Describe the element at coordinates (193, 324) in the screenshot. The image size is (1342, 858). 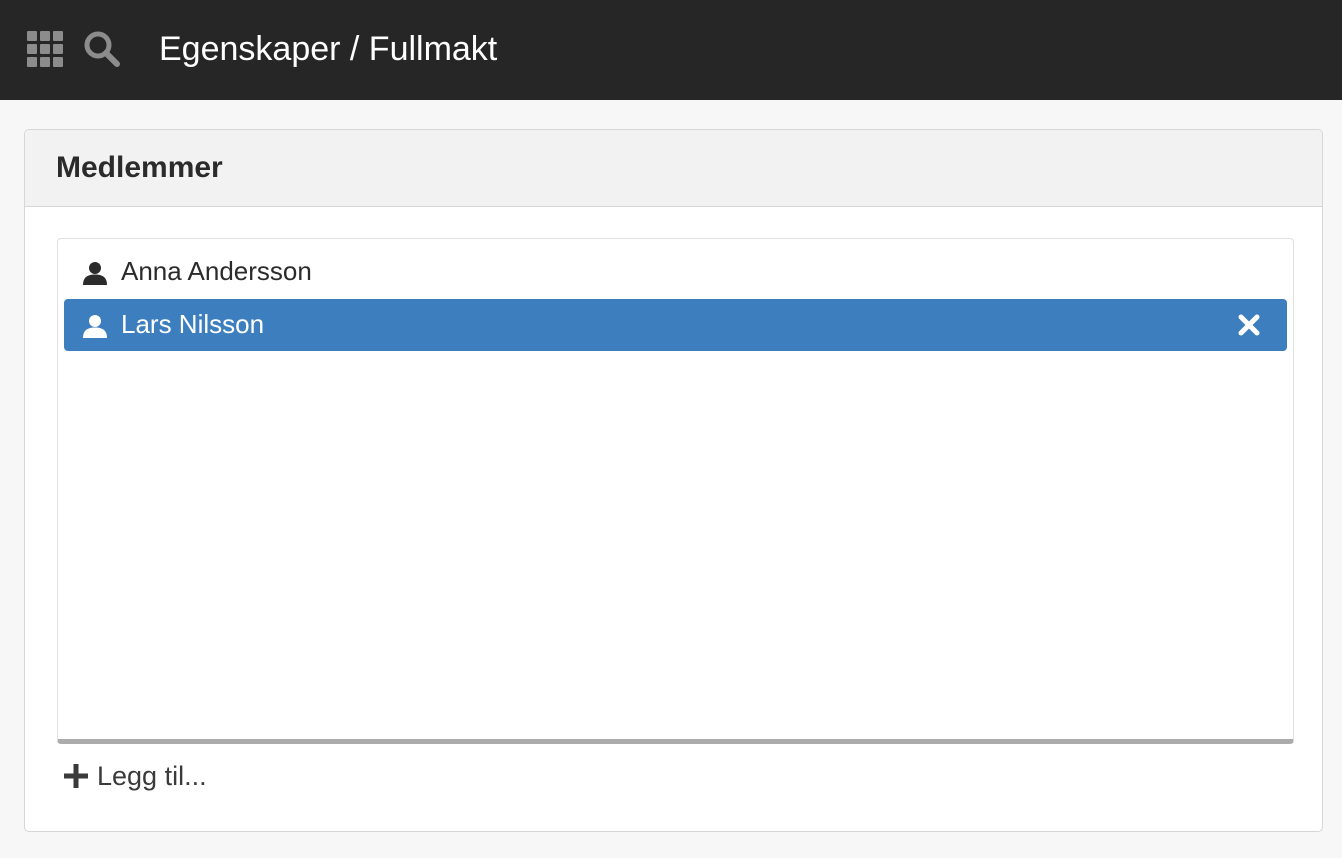
I see `member-name: Lars Nilsson` at that location.